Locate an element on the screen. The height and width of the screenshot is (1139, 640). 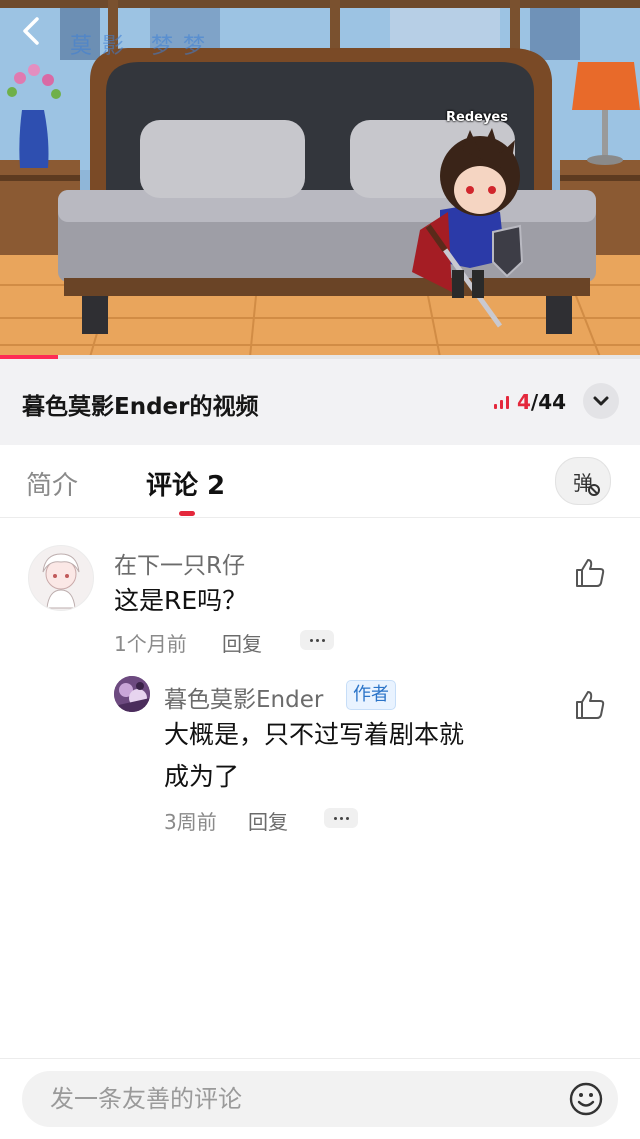
emoji-button is located at coordinates (586, 1099).